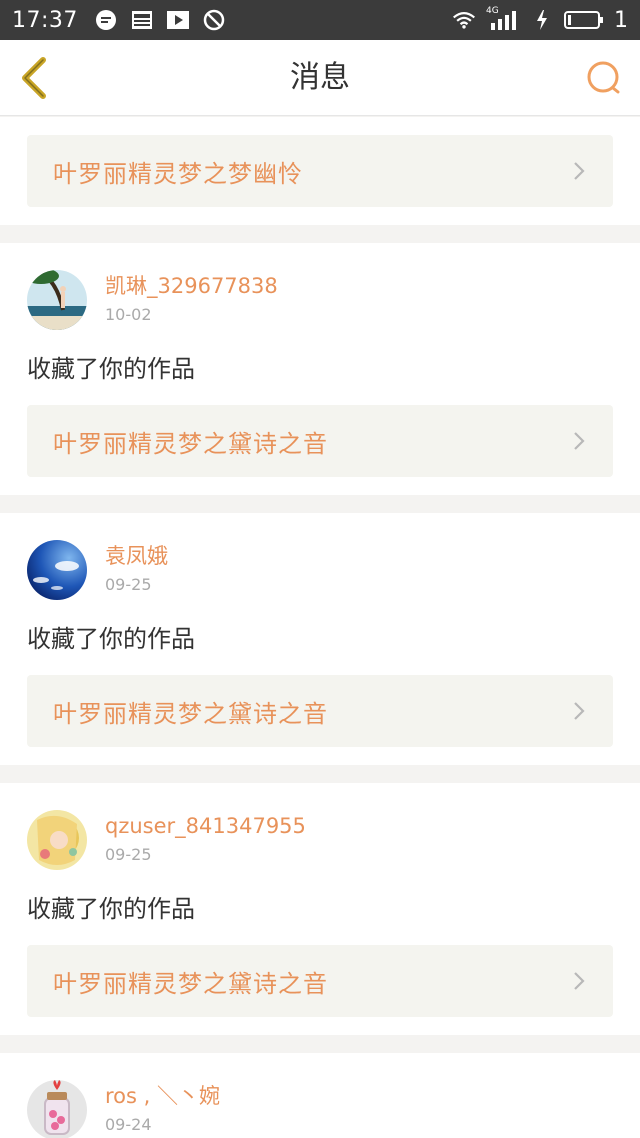  What do you see at coordinates (320, 1108) in the screenshot?
I see `user-row: ros , ＼丶婉 09-24` at bounding box center [320, 1108].